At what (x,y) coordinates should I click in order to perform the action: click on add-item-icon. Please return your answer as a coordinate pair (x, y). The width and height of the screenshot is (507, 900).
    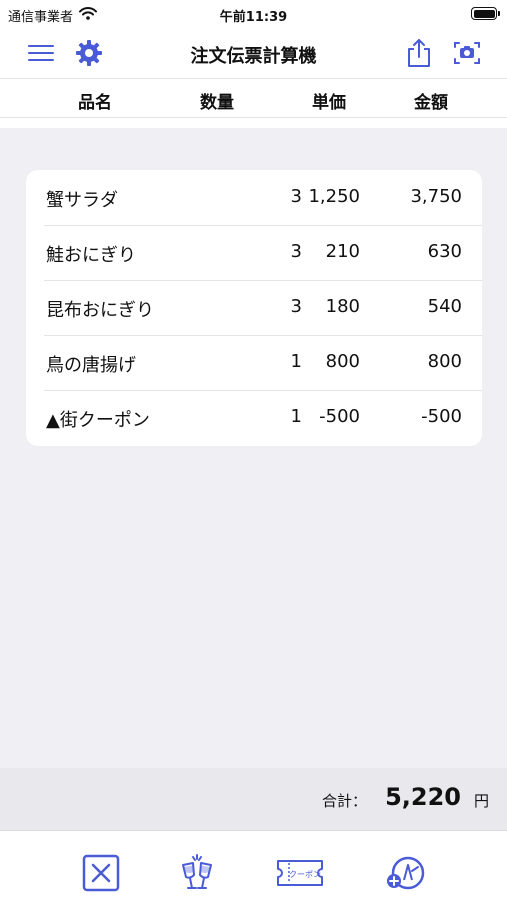
    Looking at the image, I should click on (405, 875).